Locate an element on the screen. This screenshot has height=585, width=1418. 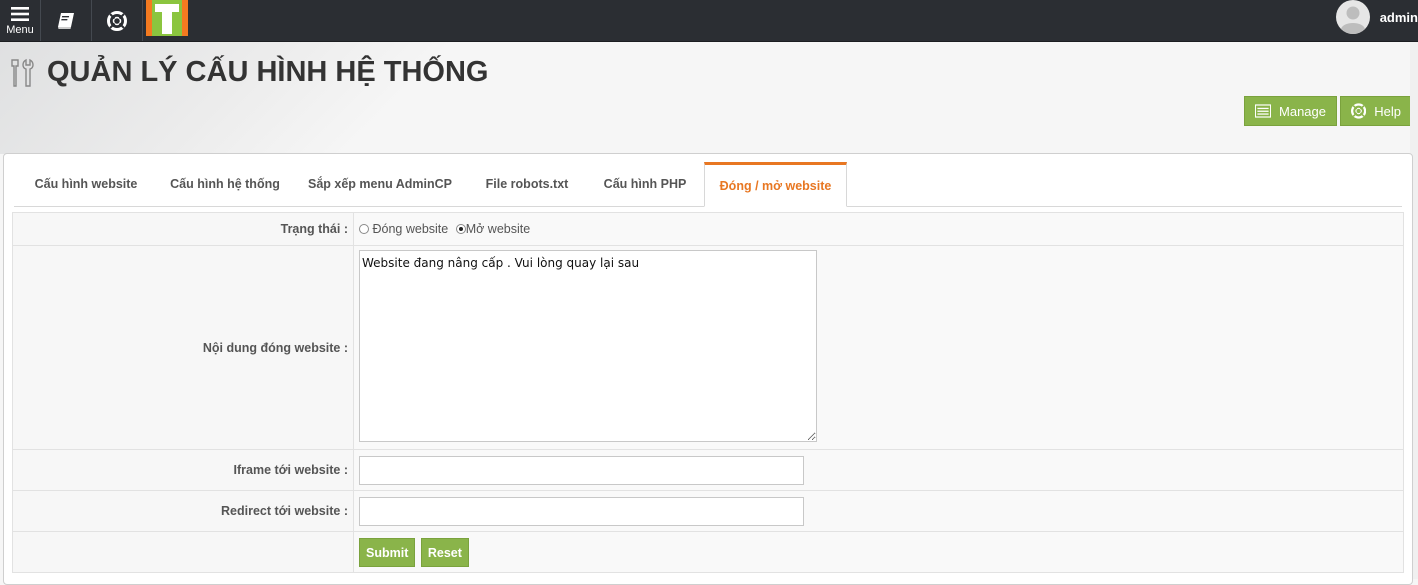
iframe-input is located at coordinates (581, 470).